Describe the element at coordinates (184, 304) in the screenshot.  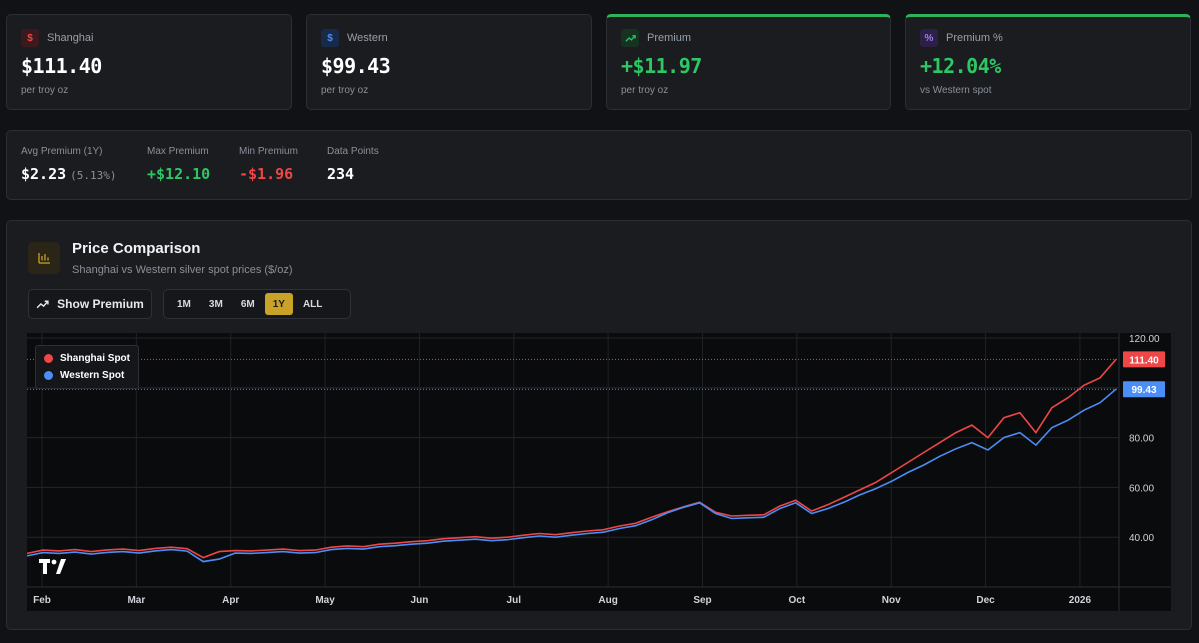
I see `range-1m-button: 1M` at that location.